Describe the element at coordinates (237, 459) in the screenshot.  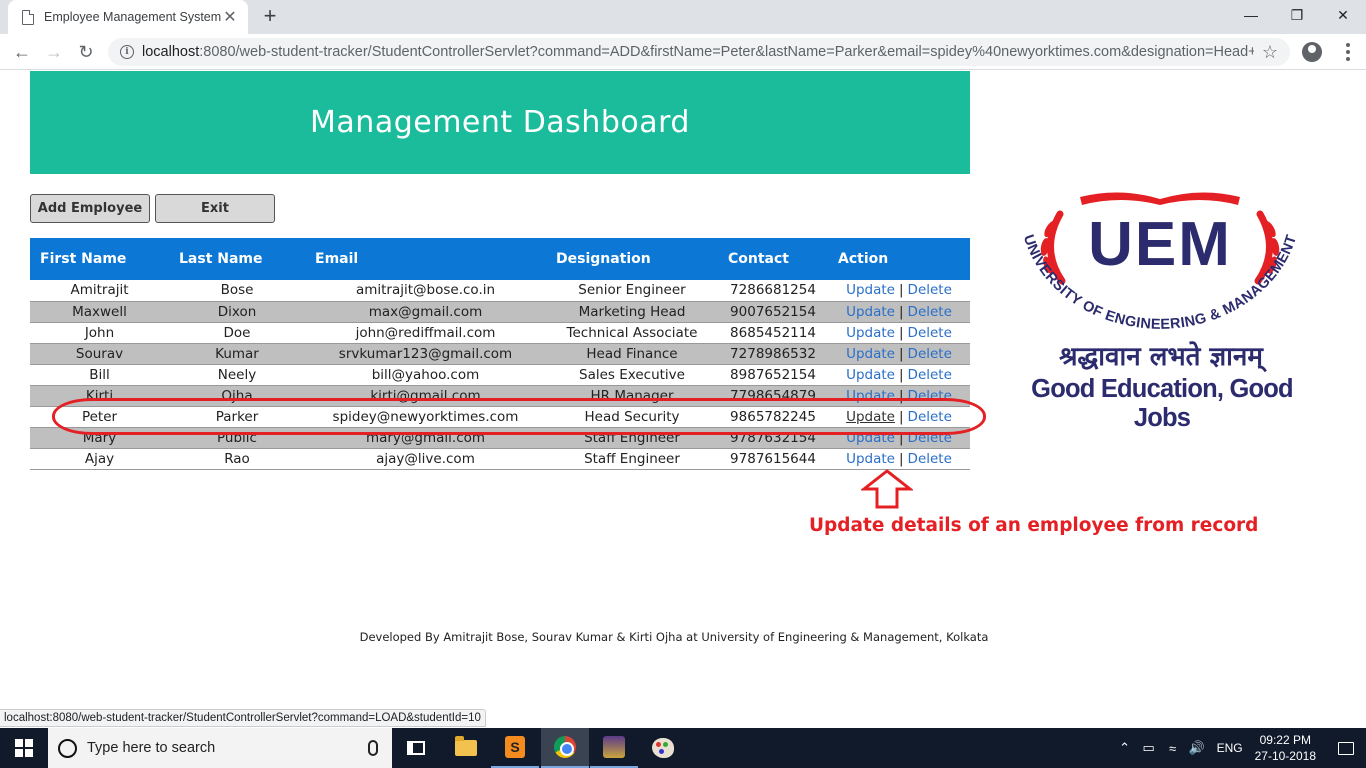
I see `last-name-cell: Rao` at that location.